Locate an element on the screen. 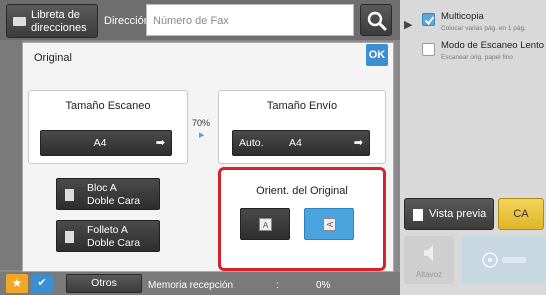 The height and width of the screenshot is (295, 546). orientation-upright-icon: A is located at coordinates (265, 224).